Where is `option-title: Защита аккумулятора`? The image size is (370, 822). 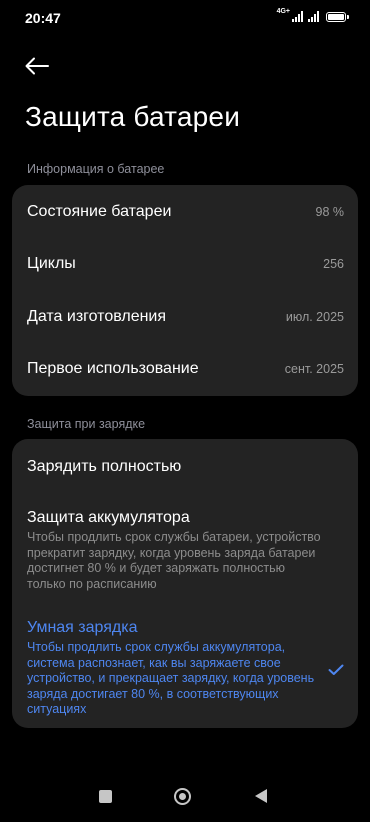
option-title: Защита аккумулятора is located at coordinates (108, 517).